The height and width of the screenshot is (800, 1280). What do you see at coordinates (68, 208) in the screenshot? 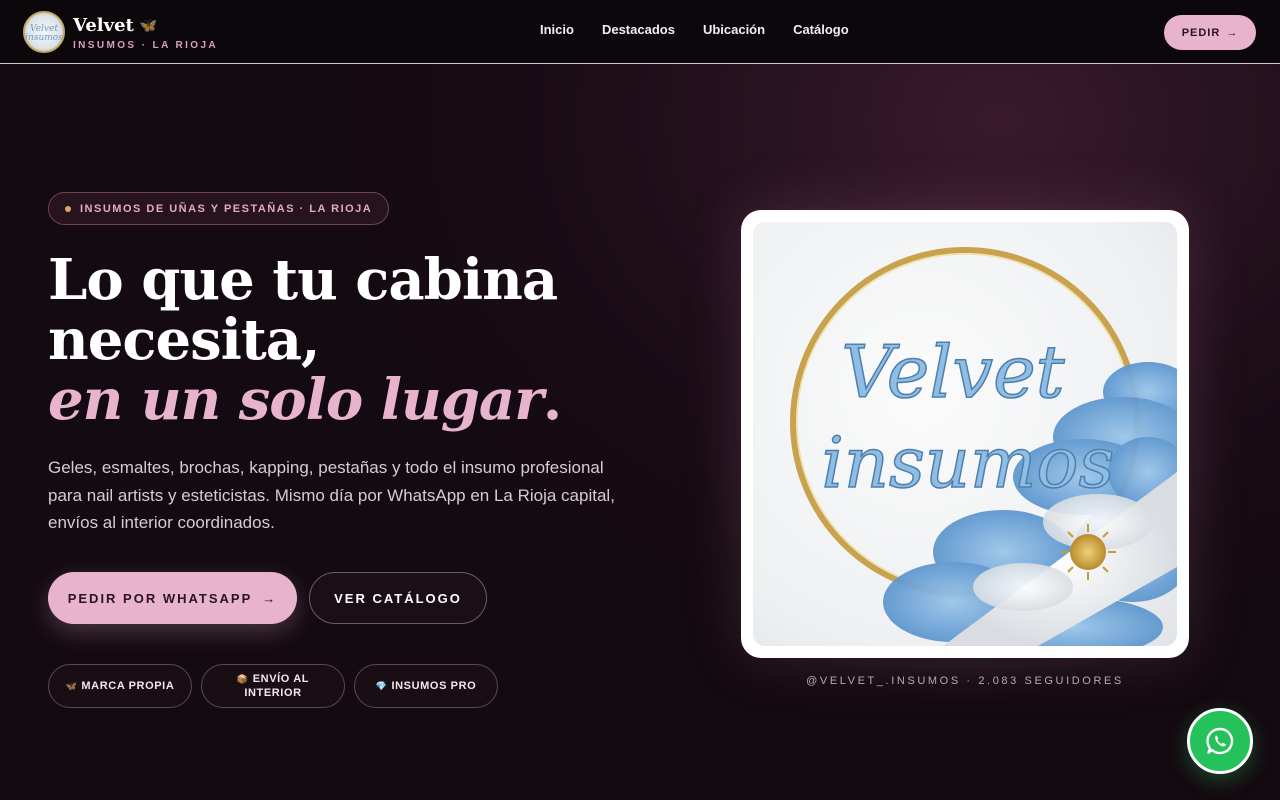
I see `dot-icon` at bounding box center [68, 208].